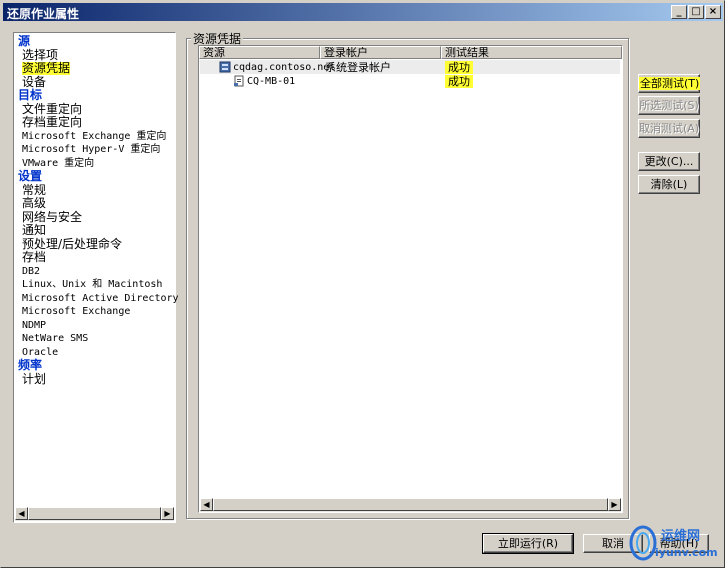 This screenshot has width=725, height=570. What do you see at coordinates (380, 52) in the screenshot?
I see `column-header-account: 登录帐户` at bounding box center [380, 52].